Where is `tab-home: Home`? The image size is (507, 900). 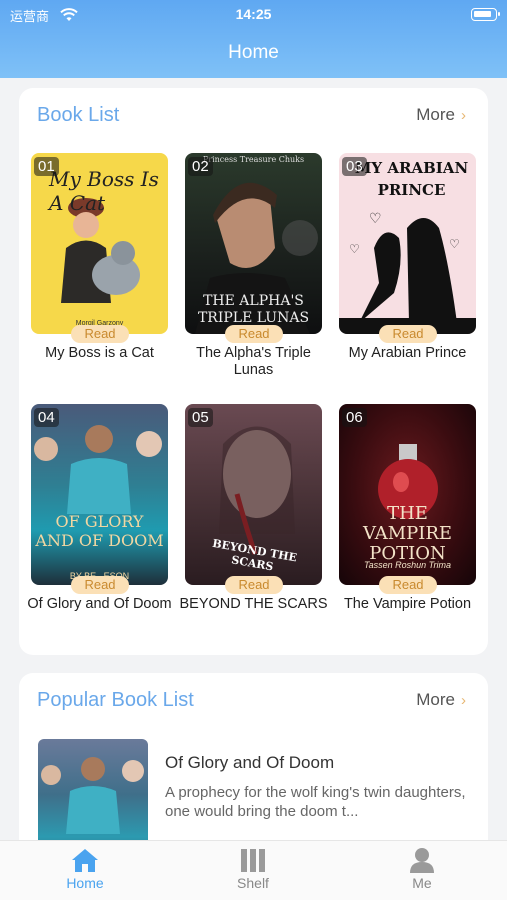 tab-home: Home is located at coordinates (85, 869).